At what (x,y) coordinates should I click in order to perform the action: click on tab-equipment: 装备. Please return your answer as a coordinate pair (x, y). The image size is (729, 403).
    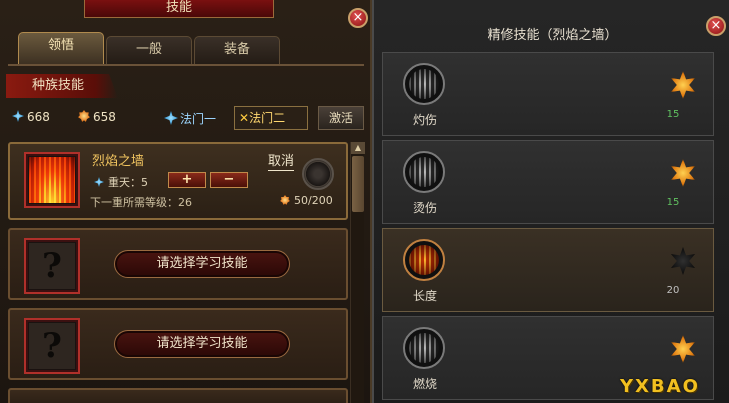
    Looking at the image, I should click on (237, 50).